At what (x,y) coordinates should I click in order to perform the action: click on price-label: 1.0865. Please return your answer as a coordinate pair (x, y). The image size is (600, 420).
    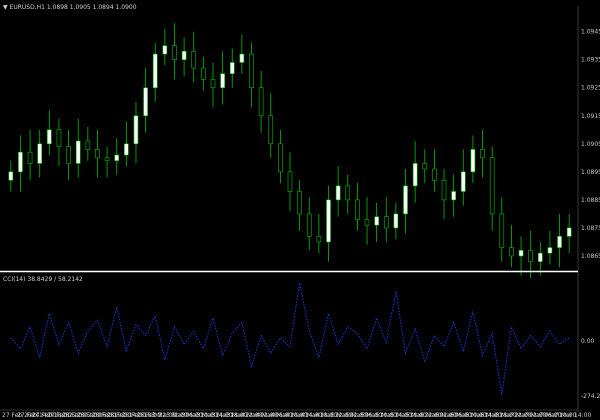
    Looking at the image, I should click on (590, 256).